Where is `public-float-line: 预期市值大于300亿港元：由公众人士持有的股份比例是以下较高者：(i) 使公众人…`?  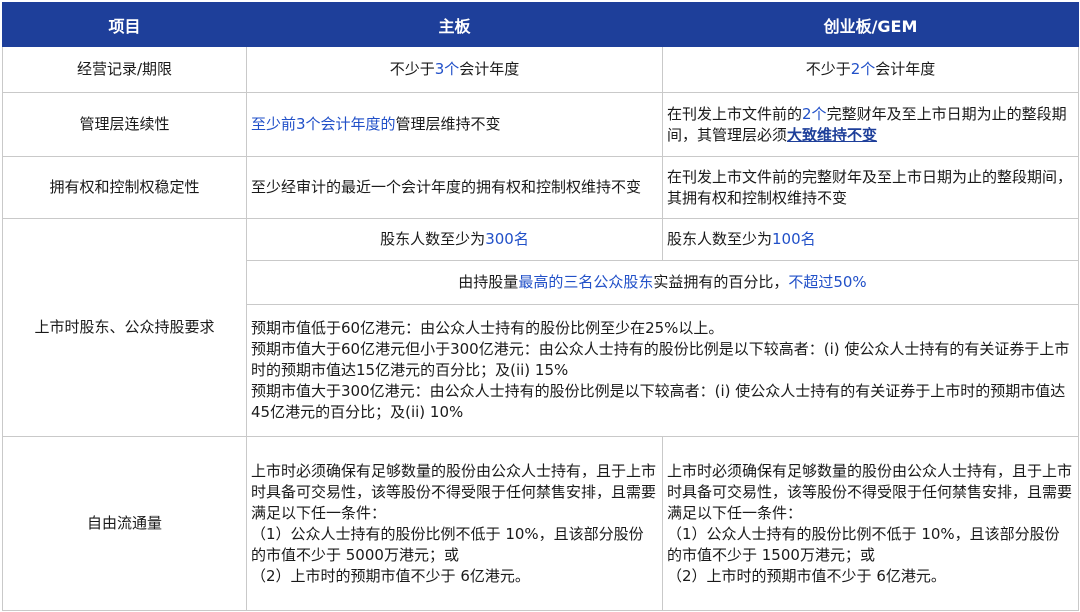 public-float-line: 预期市值大于300亿港元：由公众人士持有的股份比例是以下较高者：(i) 使公众人… is located at coordinates (658, 401).